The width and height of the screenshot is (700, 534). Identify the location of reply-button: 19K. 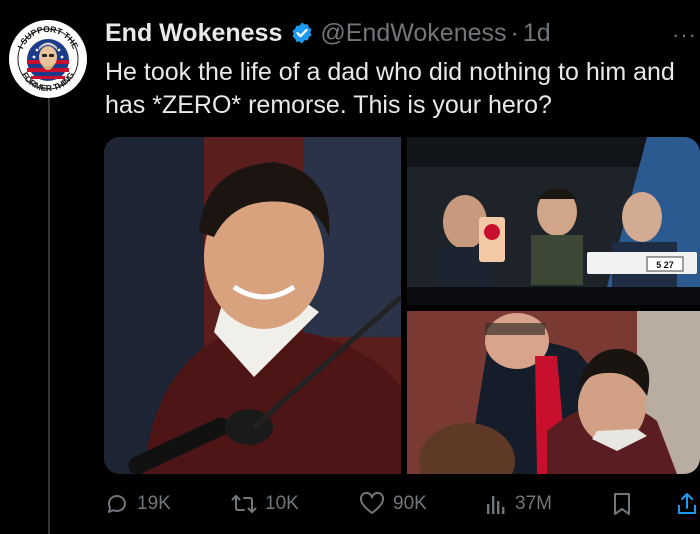
(138, 504).